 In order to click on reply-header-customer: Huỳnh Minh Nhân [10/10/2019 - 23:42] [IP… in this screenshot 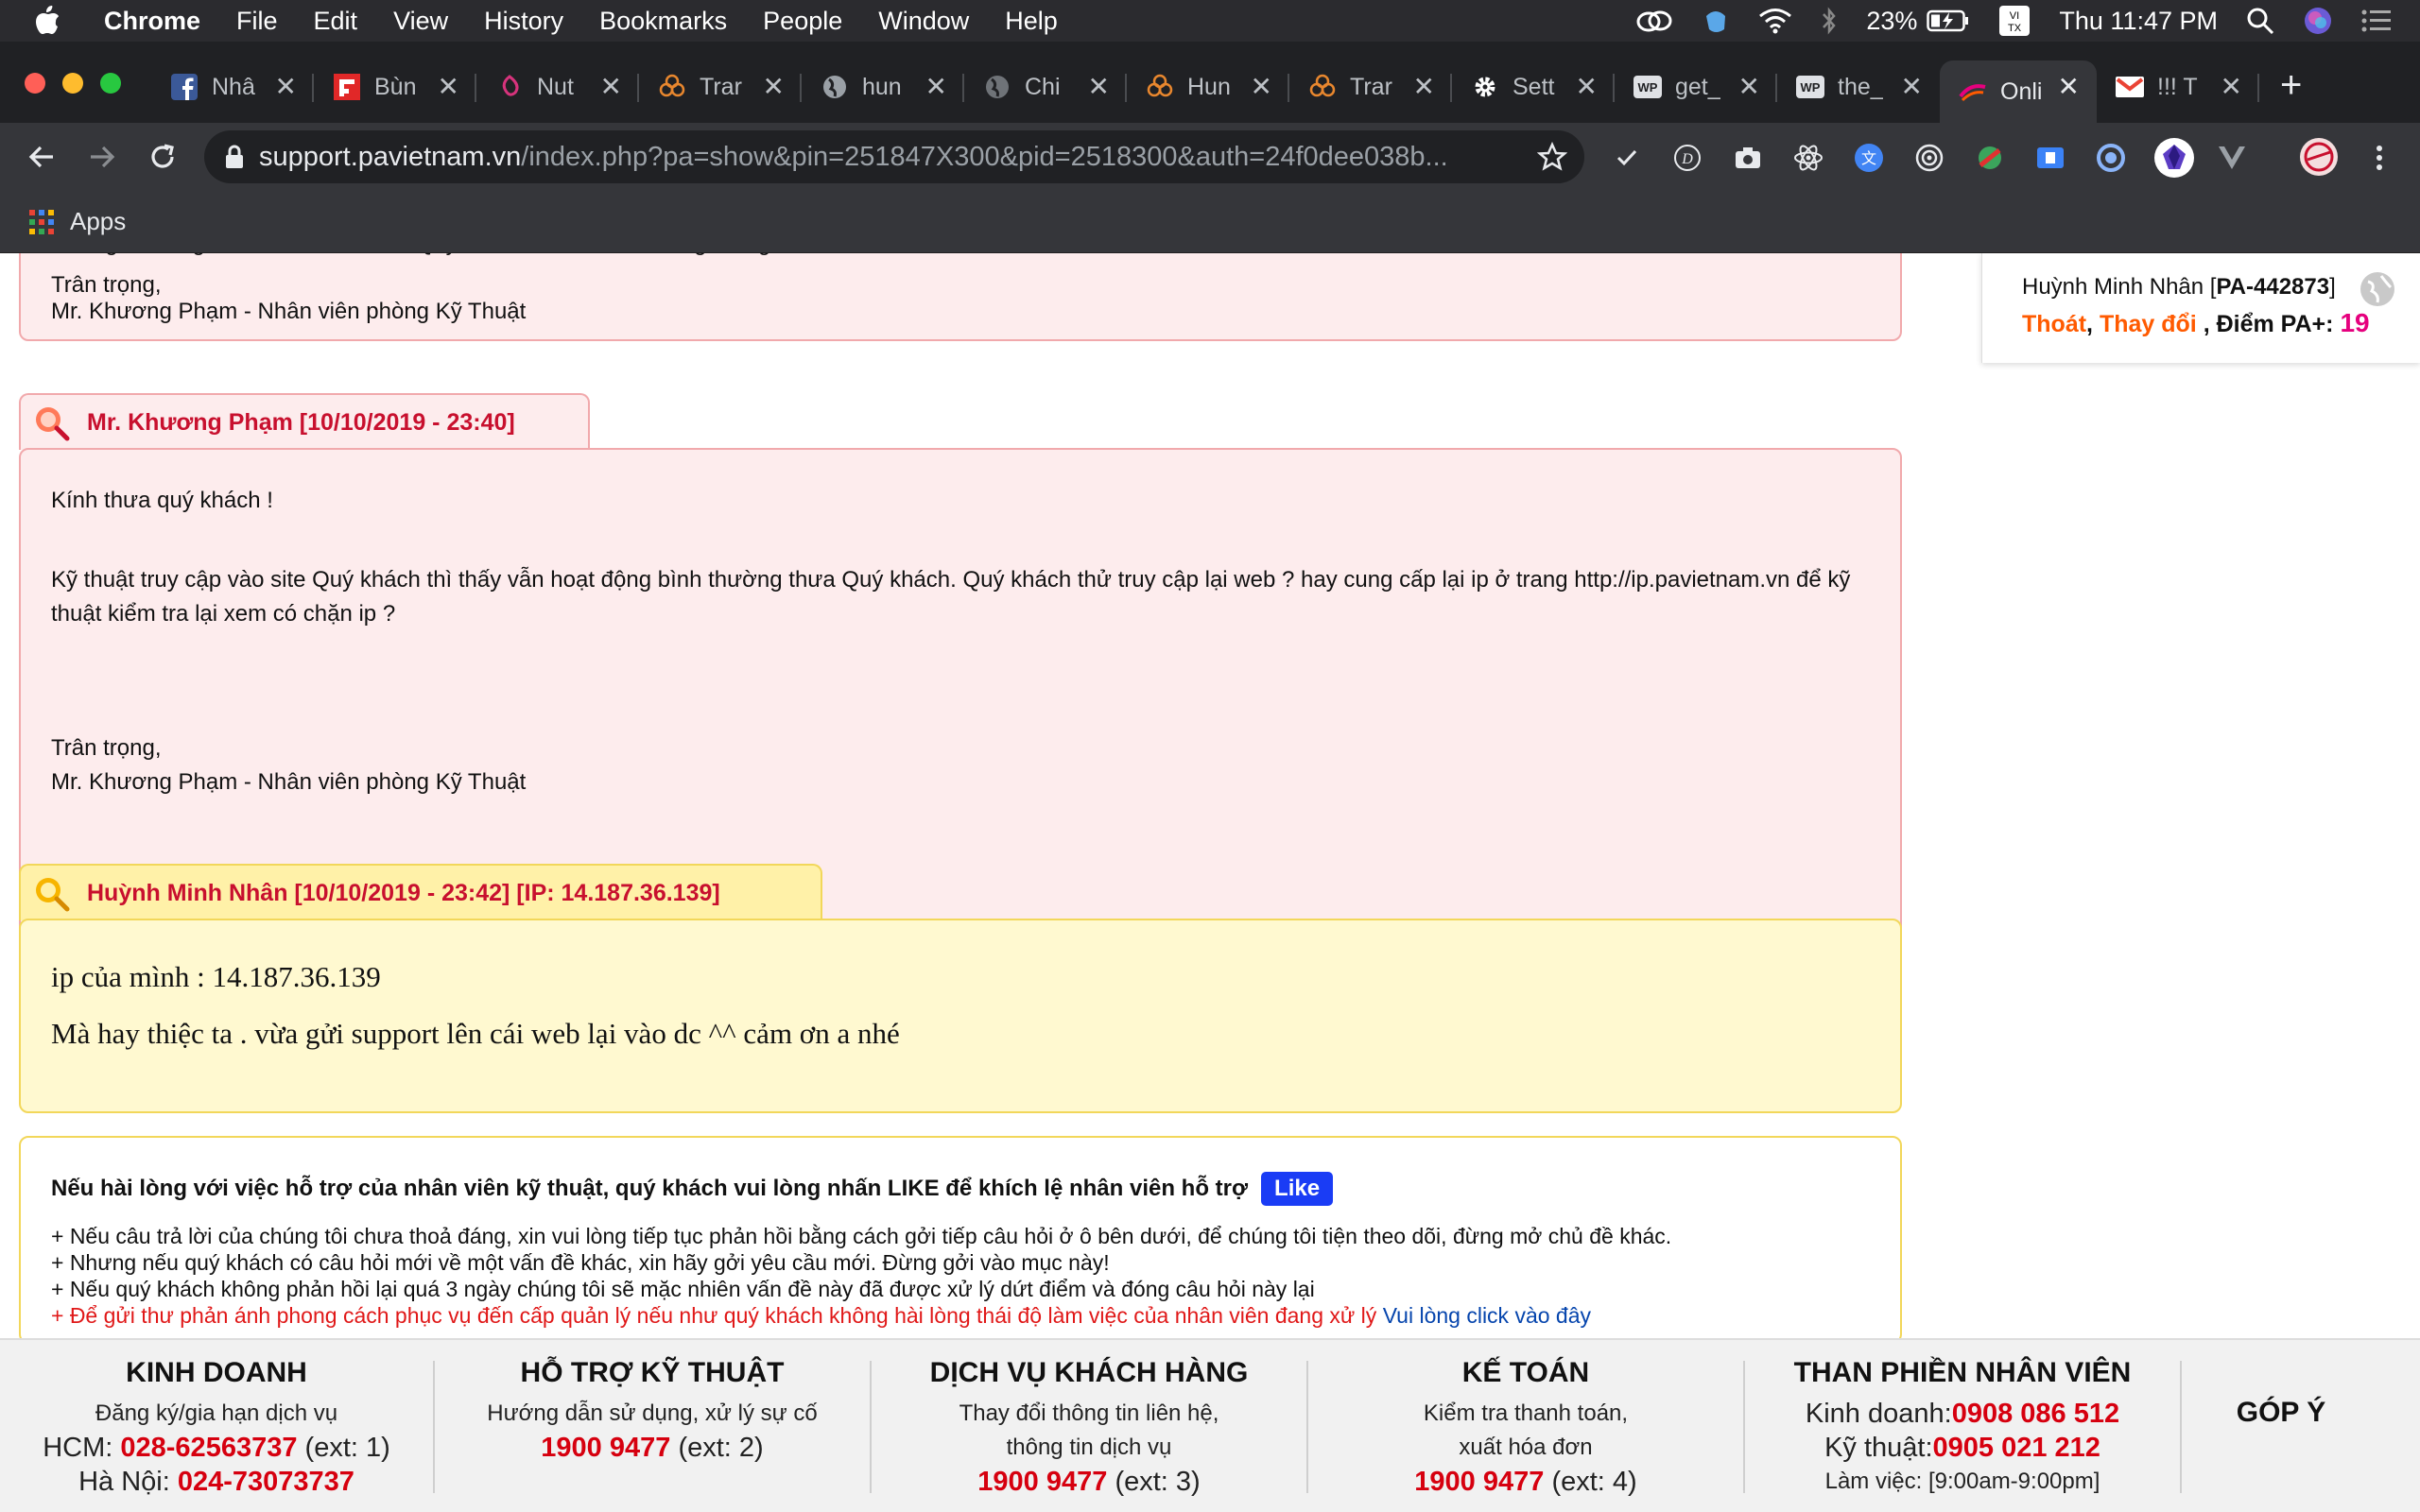, I will do `click(421, 892)`.